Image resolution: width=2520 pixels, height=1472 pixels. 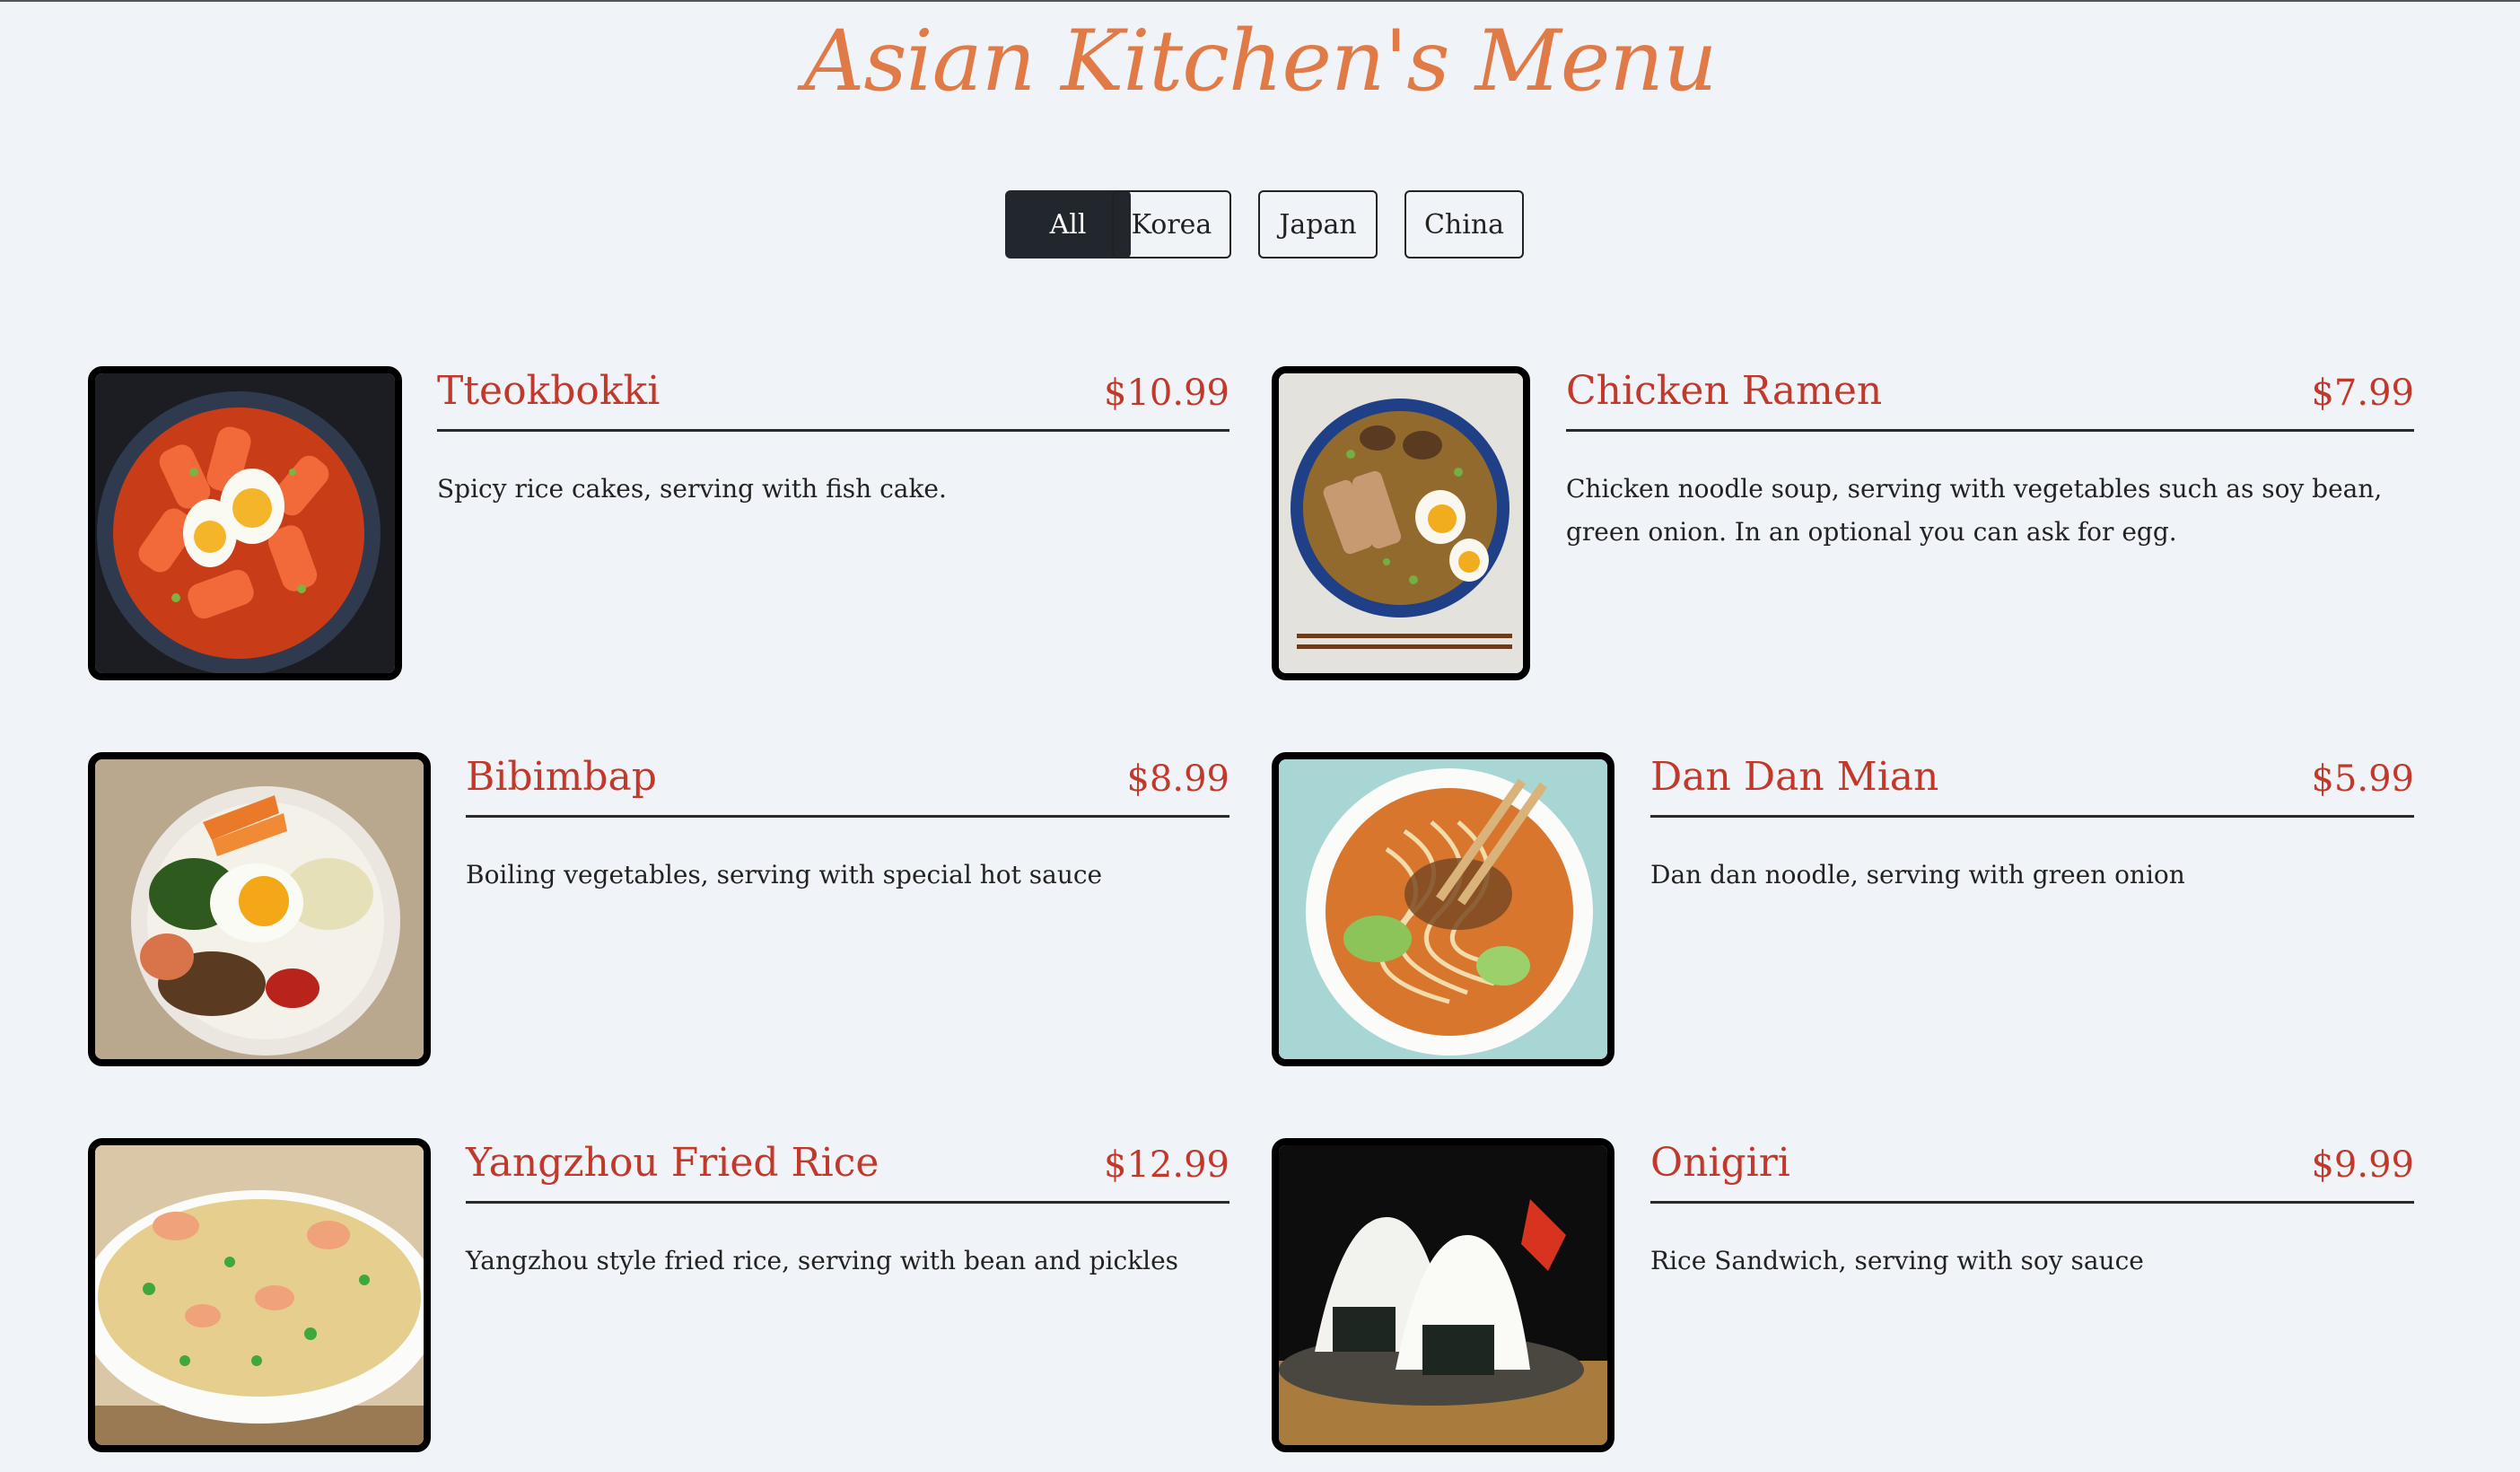 What do you see at coordinates (1166, 393) in the screenshot?
I see `menu-item-price: $10.99` at bounding box center [1166, 393].